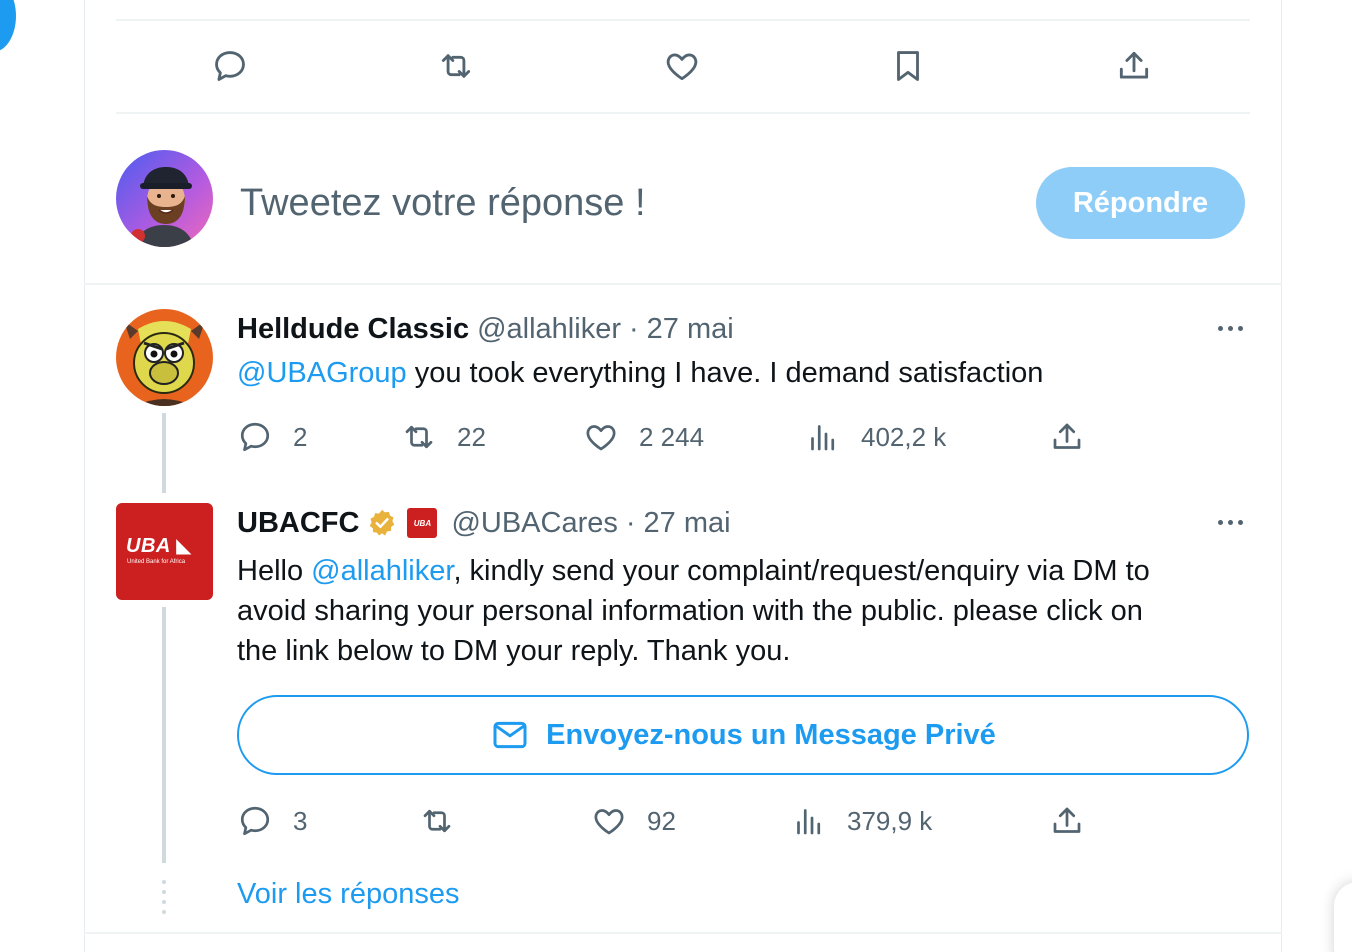  Describe the element at coordinates (620, 203) in the screenshot. I see `reply-input` at that location.